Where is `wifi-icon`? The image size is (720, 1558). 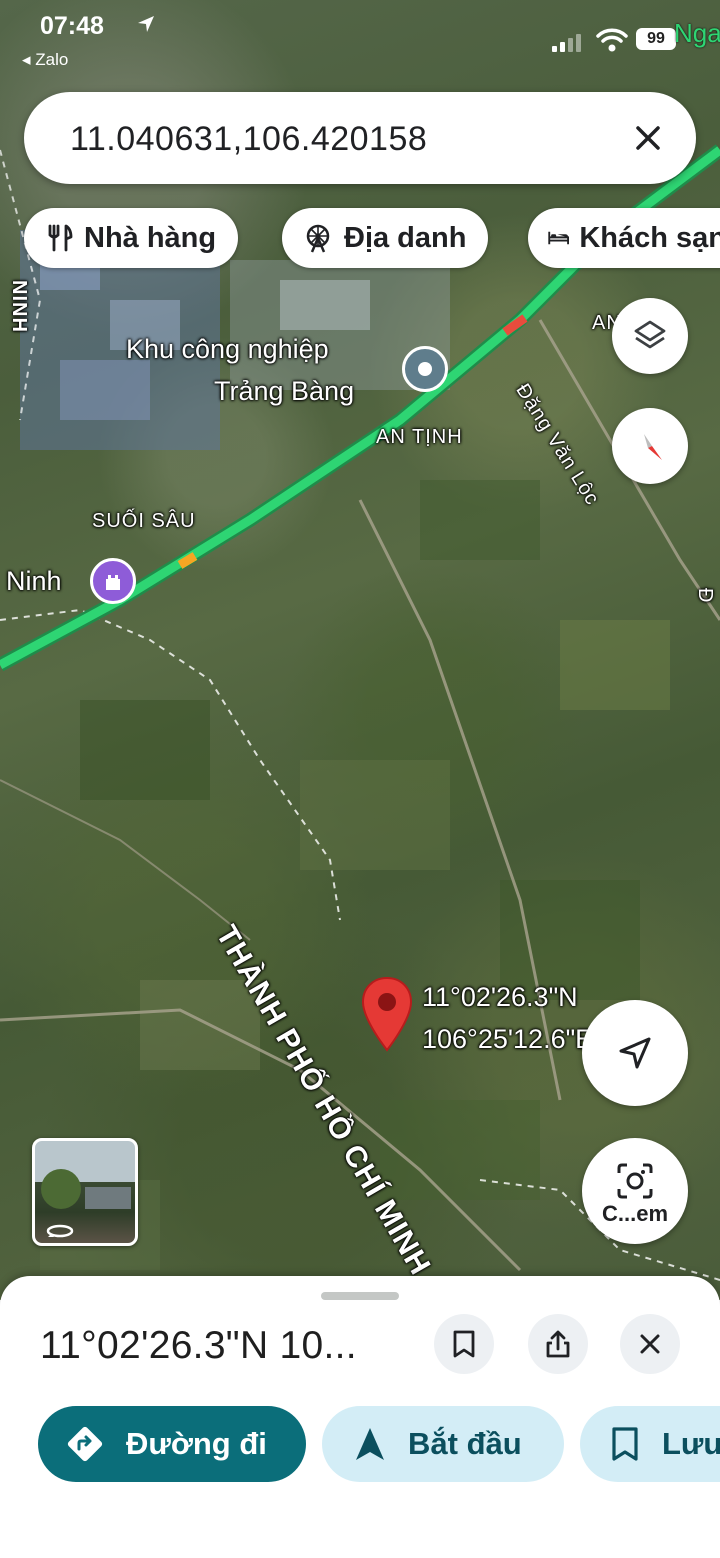 wifi-icon is located at coordinates (612, 40).